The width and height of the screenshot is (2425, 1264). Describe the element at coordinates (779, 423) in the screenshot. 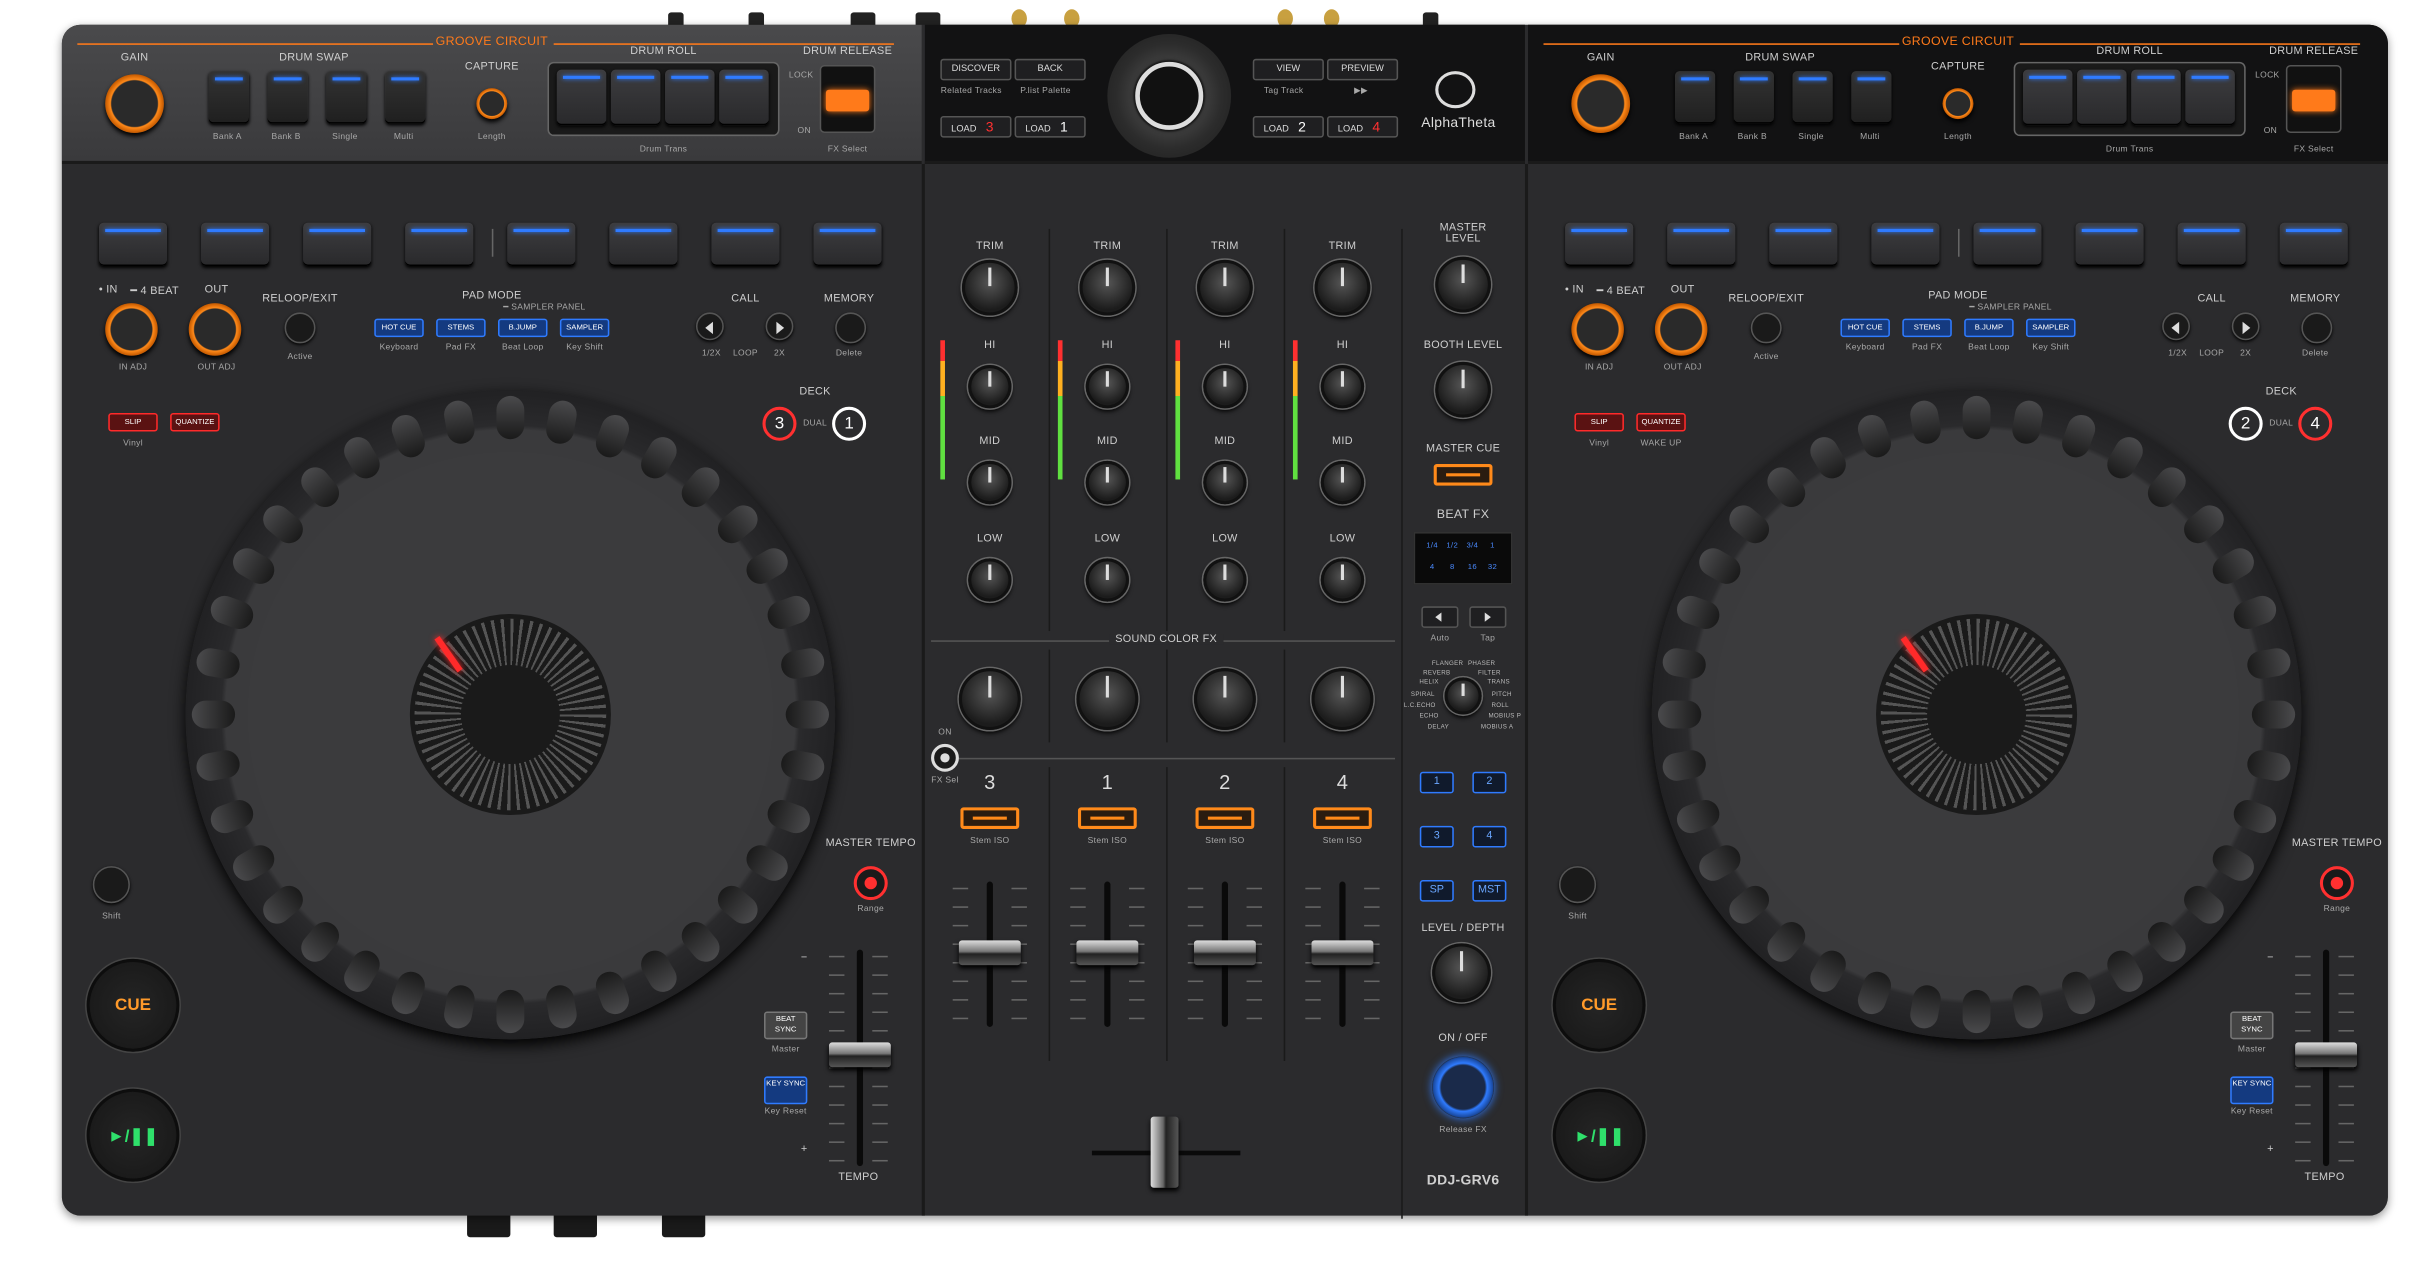

I see `deck-select-button: 3` at that location.